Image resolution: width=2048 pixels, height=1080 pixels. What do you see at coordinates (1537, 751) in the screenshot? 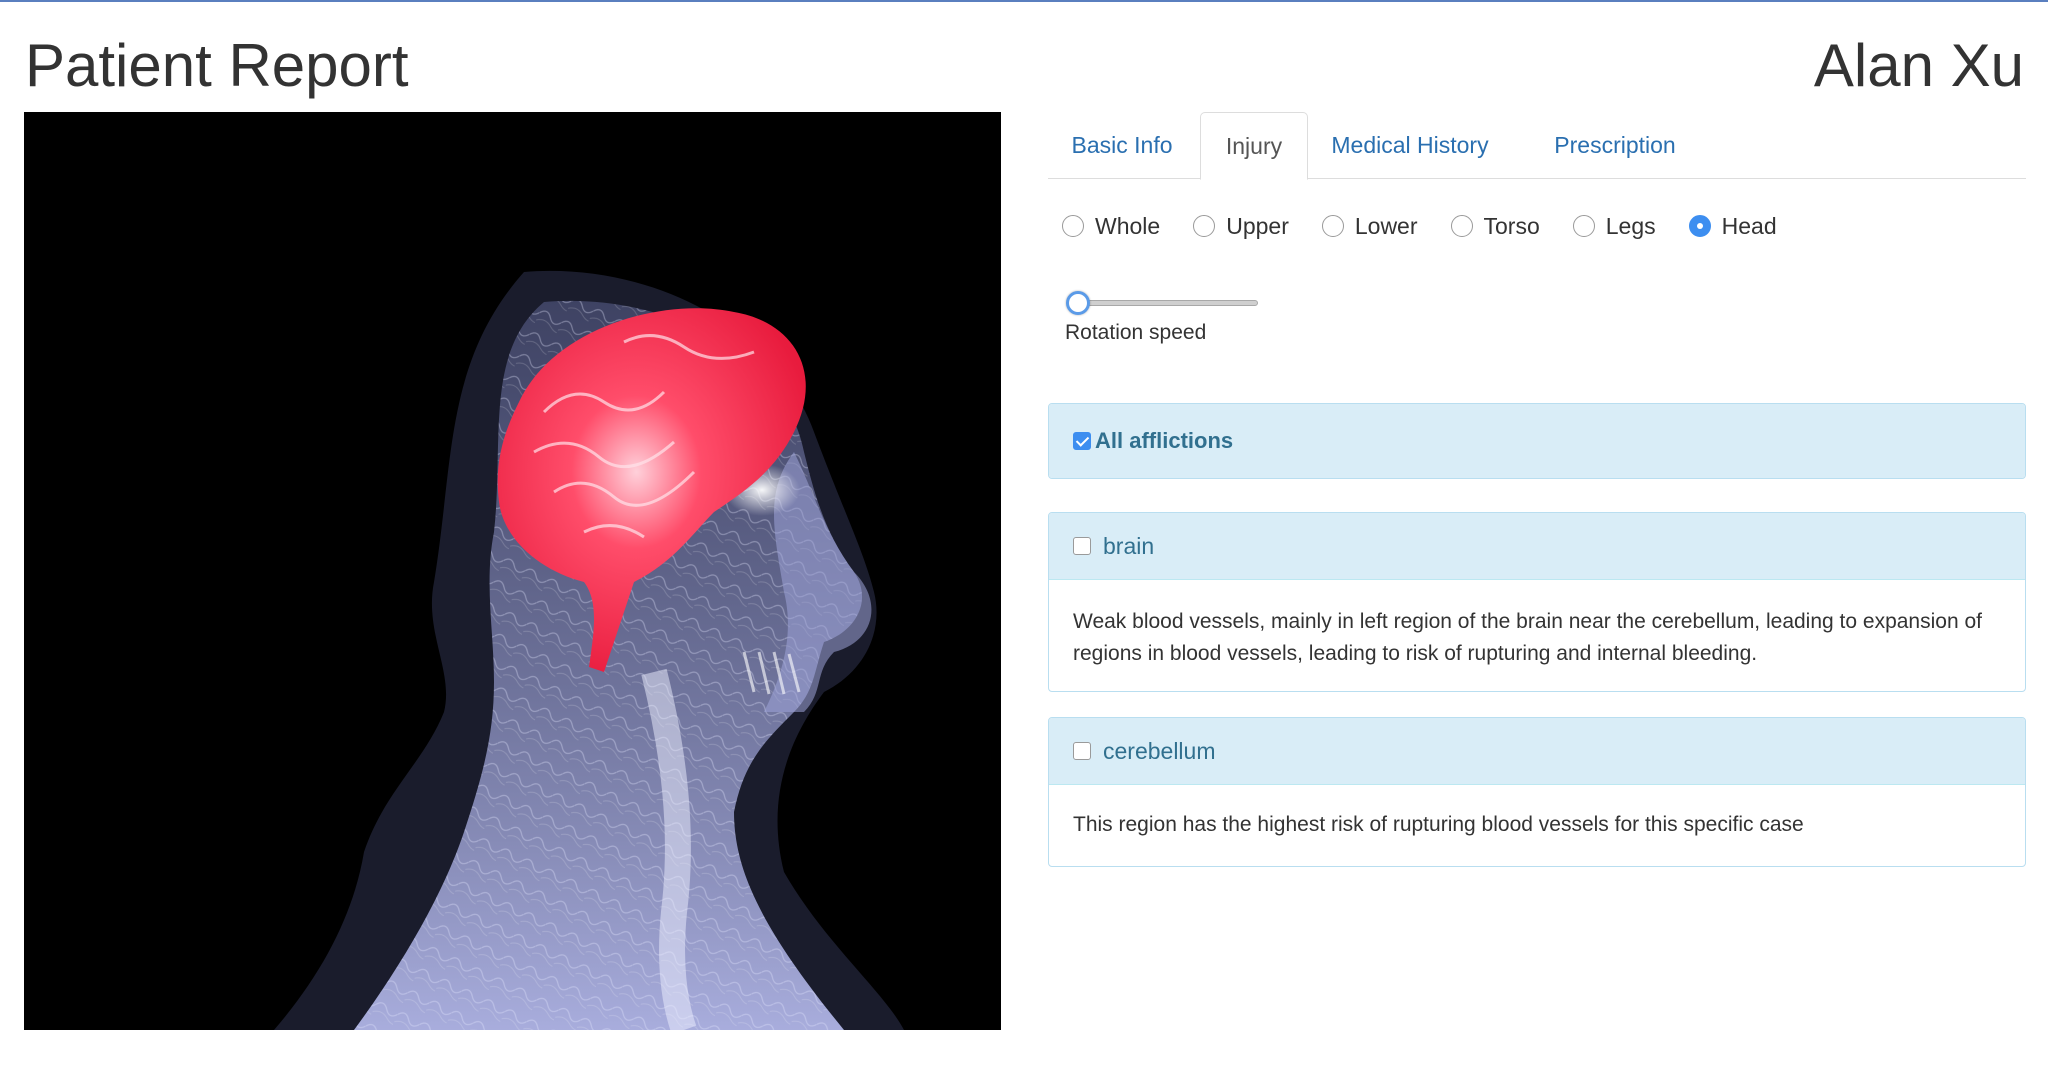
I see `affliction-header-cerebellum: cerebellum` at bounding box center [1537, 751].